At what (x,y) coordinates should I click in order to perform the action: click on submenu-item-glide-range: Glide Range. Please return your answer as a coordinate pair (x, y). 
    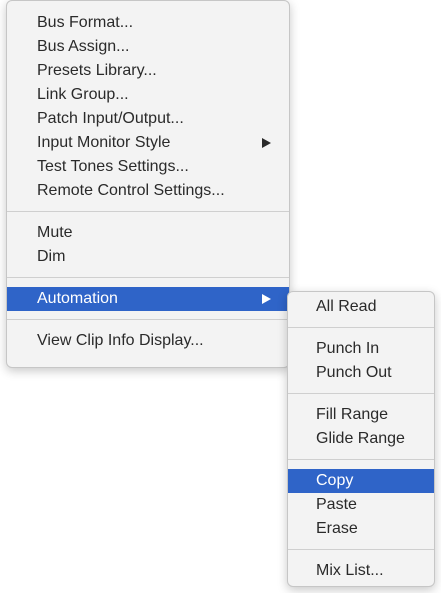
    Looking at the image, I should click on (361, 439).